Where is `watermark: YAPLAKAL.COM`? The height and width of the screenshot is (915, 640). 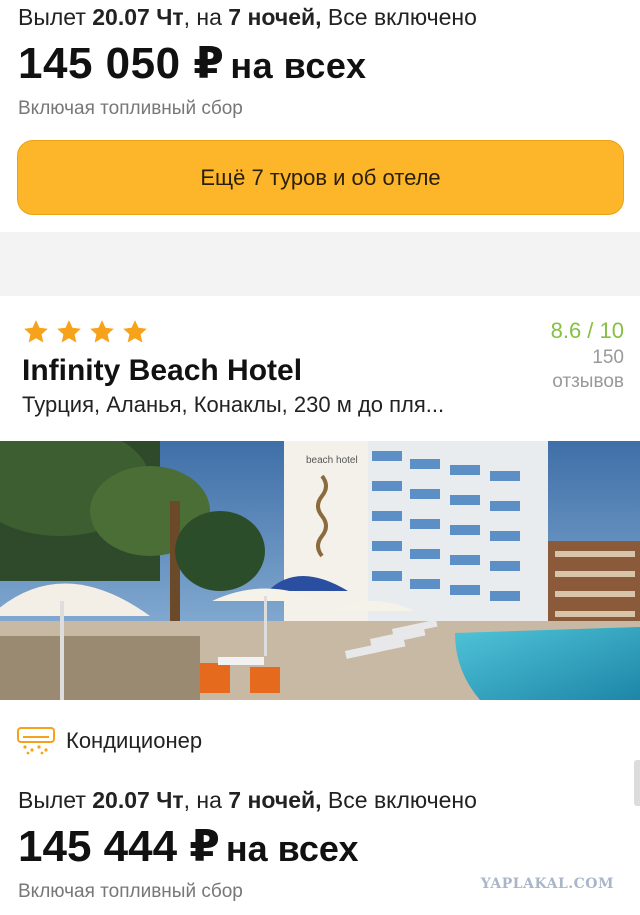 watermark: YAPLAKAL.COM is located at coordinates (547, 884).